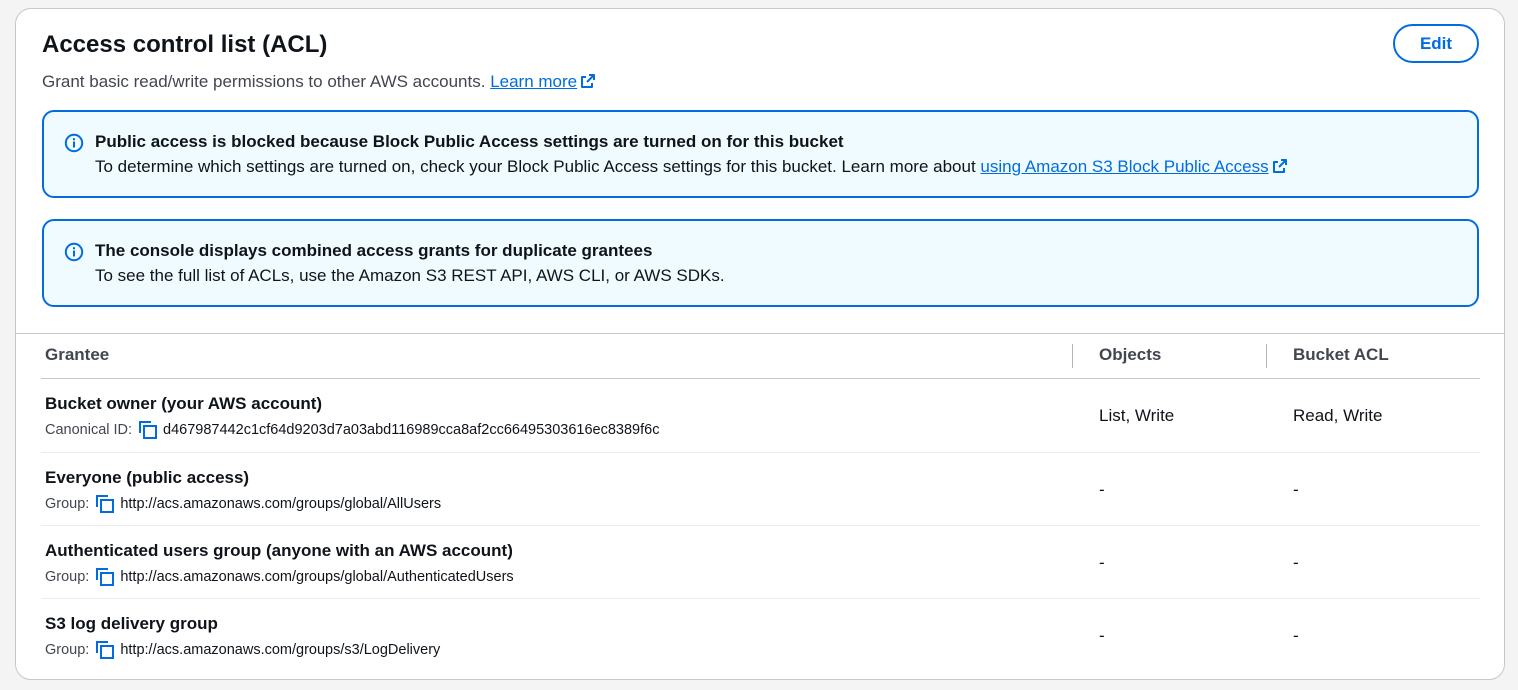  Describe the element at coordinates (1124, 166) in the screenshot. I see `block-public-access-link-label: using Amazon S3 Block Public Access` at that location.